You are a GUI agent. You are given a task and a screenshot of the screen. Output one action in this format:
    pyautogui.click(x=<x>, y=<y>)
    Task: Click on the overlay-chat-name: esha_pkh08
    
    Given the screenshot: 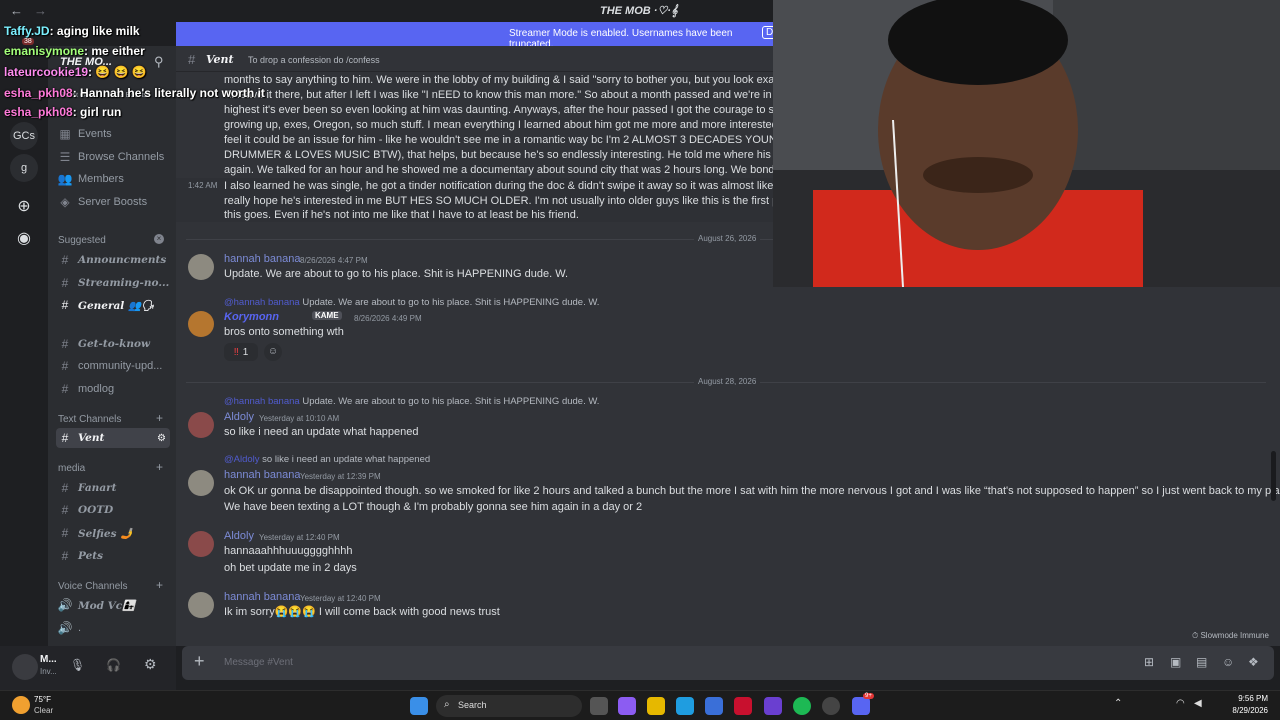 What is the action you would take?
    pyautogui.click(x=38, y=112)
    